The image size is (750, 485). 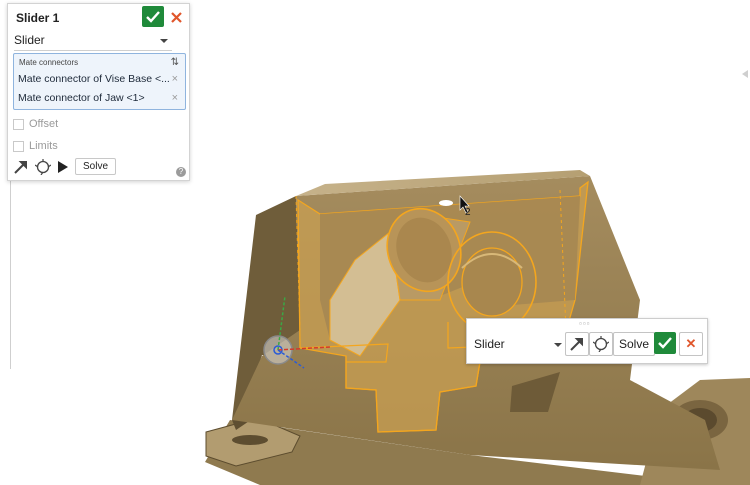 I want to click on accept-button, so click(x=153, y=16).